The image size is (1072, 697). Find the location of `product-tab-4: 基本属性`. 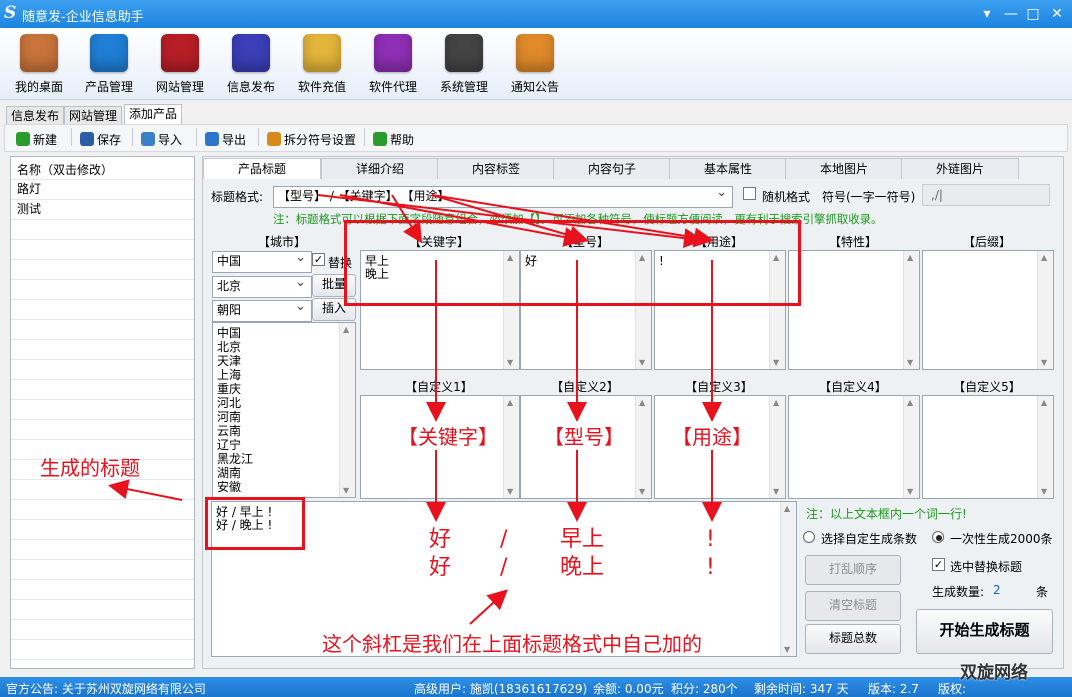

product-tab-4: 基本属性 is located at coordinates (728, 168).